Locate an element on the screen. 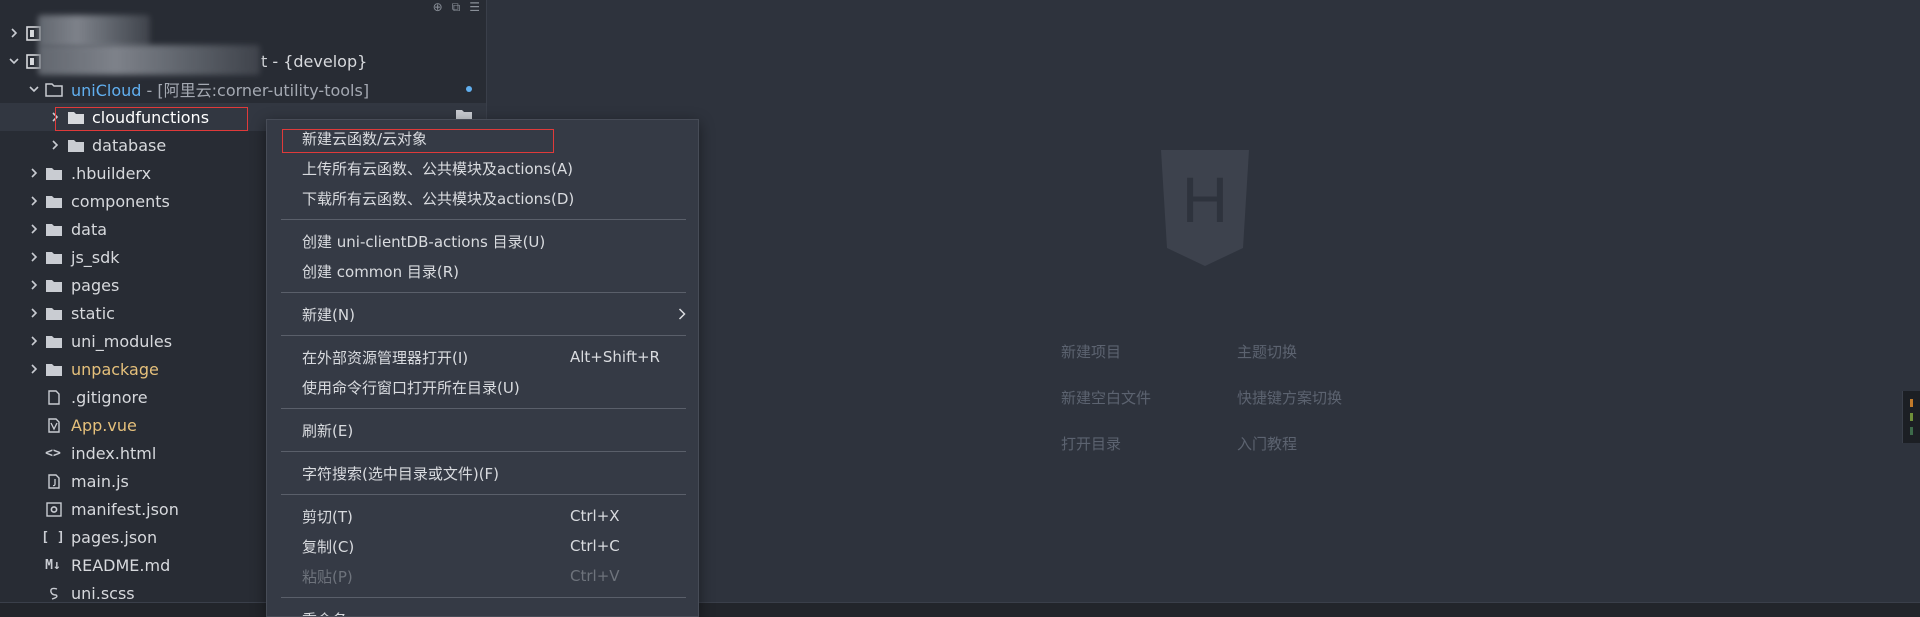 The width and height of the screenshot is (1920, 617). tree-item-label: components is located at coordinates (120, 201).